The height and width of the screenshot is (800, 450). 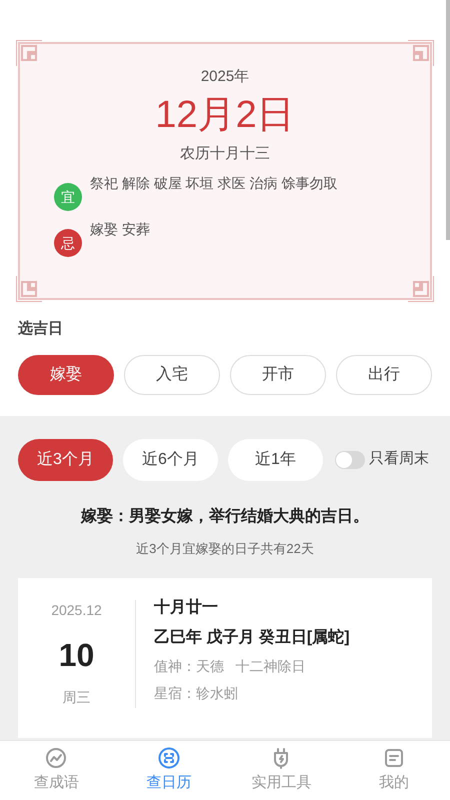 What do you see at coordinates (68, 243) in the screenshot?
I see `omen-badge: 忌` at bounding box center [68, 243].